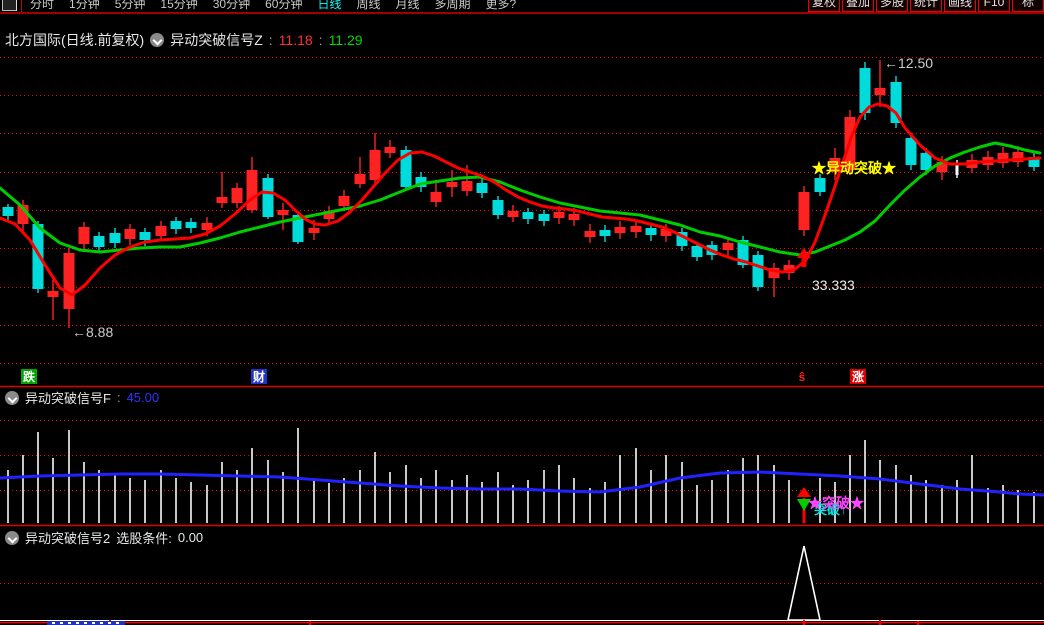  I want to click on panel2-indicator-value: 45.00, so click(143, 397).